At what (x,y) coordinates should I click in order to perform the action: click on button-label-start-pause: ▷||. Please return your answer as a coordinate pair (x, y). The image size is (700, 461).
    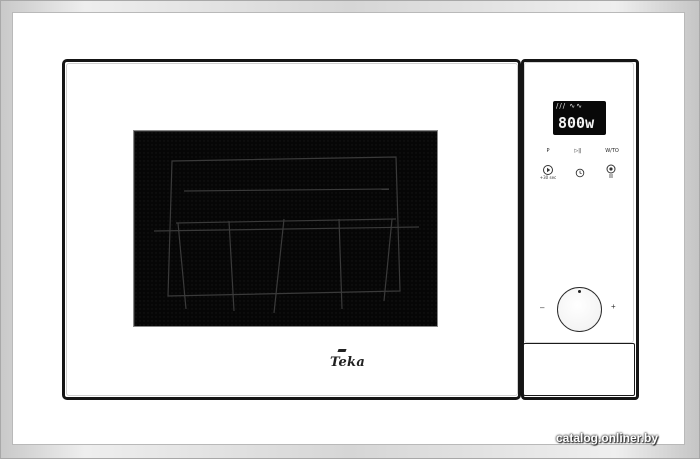
    Looking at the image, I should click on (578, 151).